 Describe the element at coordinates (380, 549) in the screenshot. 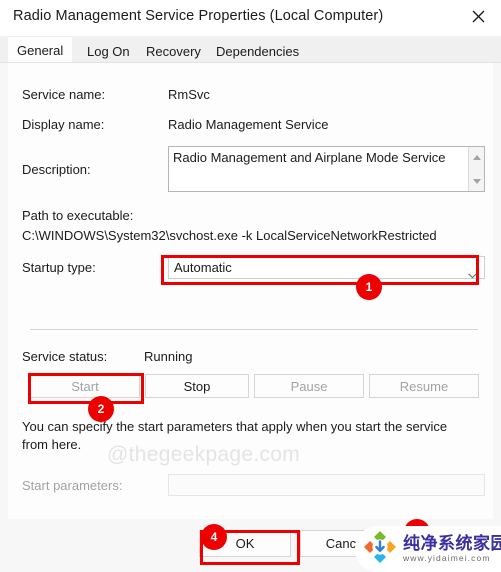

I see `download-badge-icon` at that location.